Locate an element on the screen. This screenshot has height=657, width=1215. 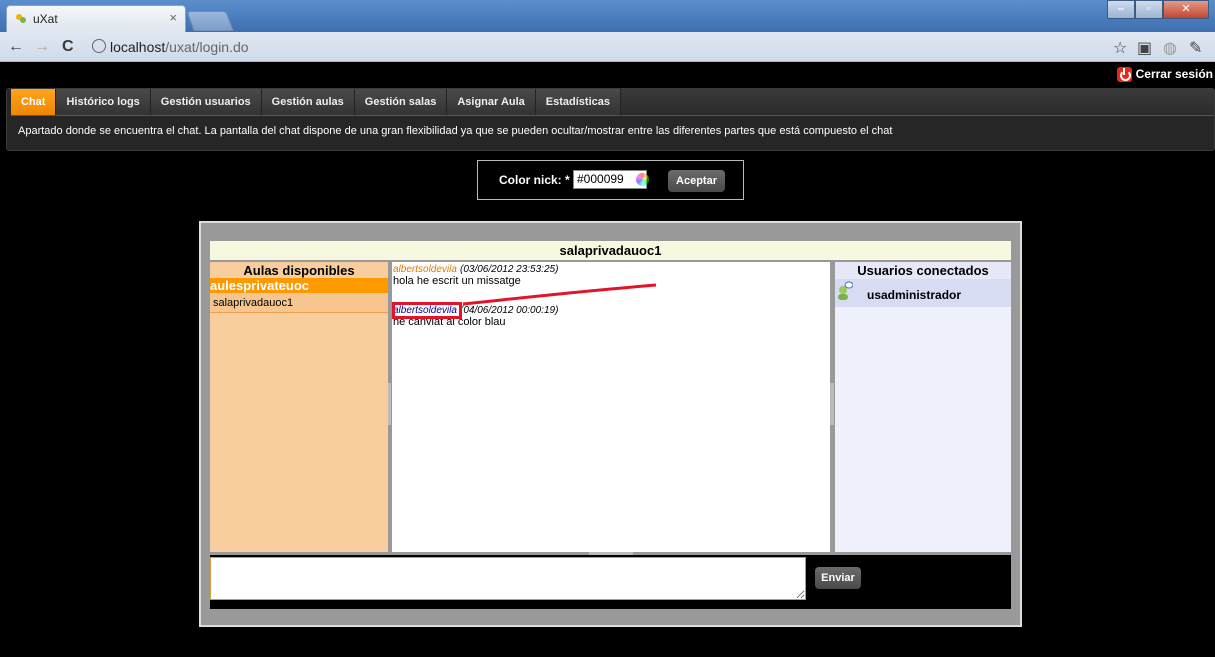
logout-label: Cerrar sesión is located at coordinates (1174, 74).